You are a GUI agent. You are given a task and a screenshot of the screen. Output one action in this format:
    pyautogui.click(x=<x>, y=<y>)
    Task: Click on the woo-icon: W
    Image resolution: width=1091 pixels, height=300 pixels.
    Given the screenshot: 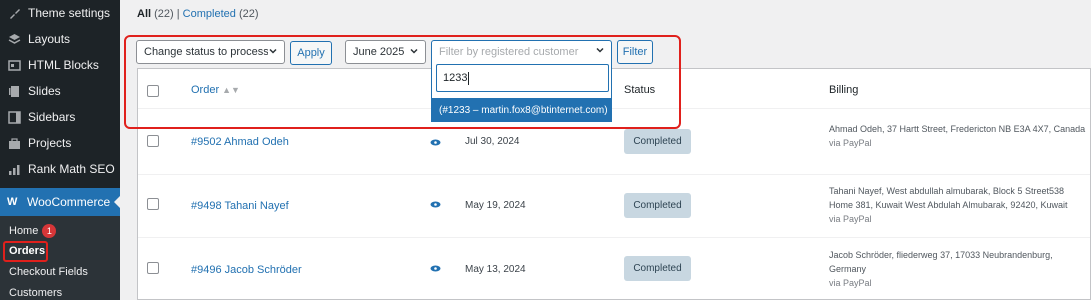 What is the action you would take?
    pyautogui.click(x=12, y=202)
    